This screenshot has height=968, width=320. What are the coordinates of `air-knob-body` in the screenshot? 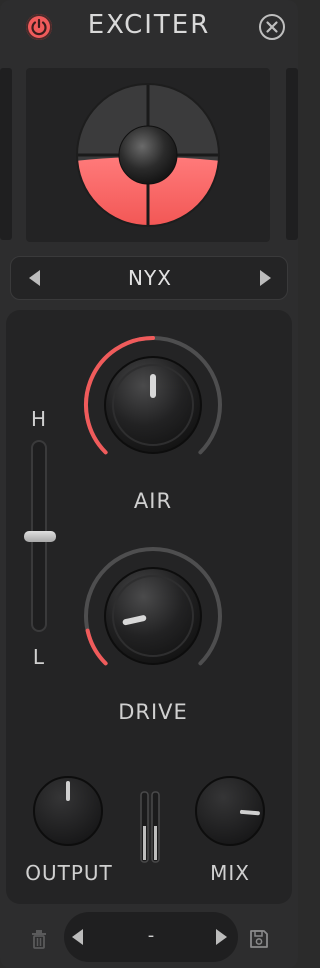 It's located at (153, 405).